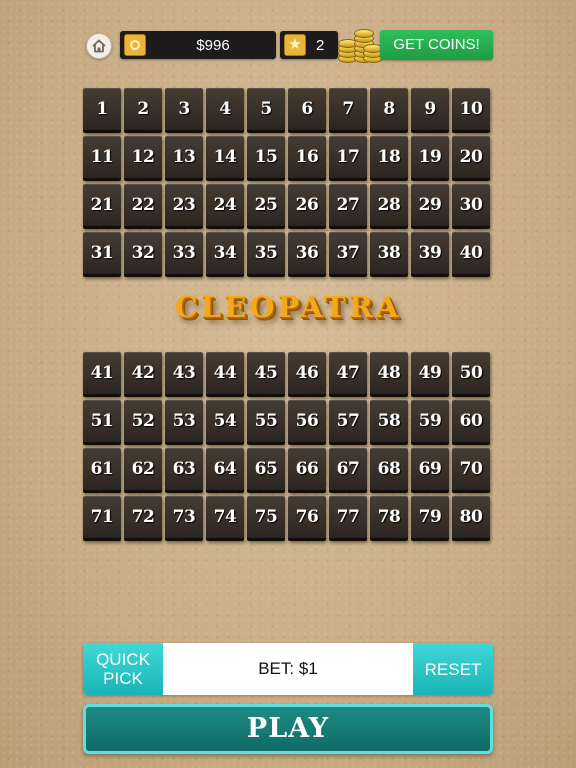 This screenshot has height=768, width=576. I want to click on get-coins-button: GET COINS!, so click(436, 45).